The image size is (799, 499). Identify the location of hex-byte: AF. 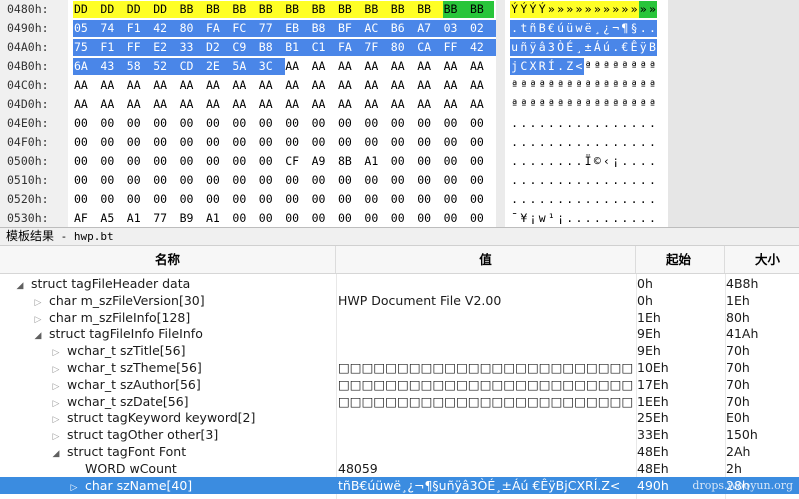
(86, 218).